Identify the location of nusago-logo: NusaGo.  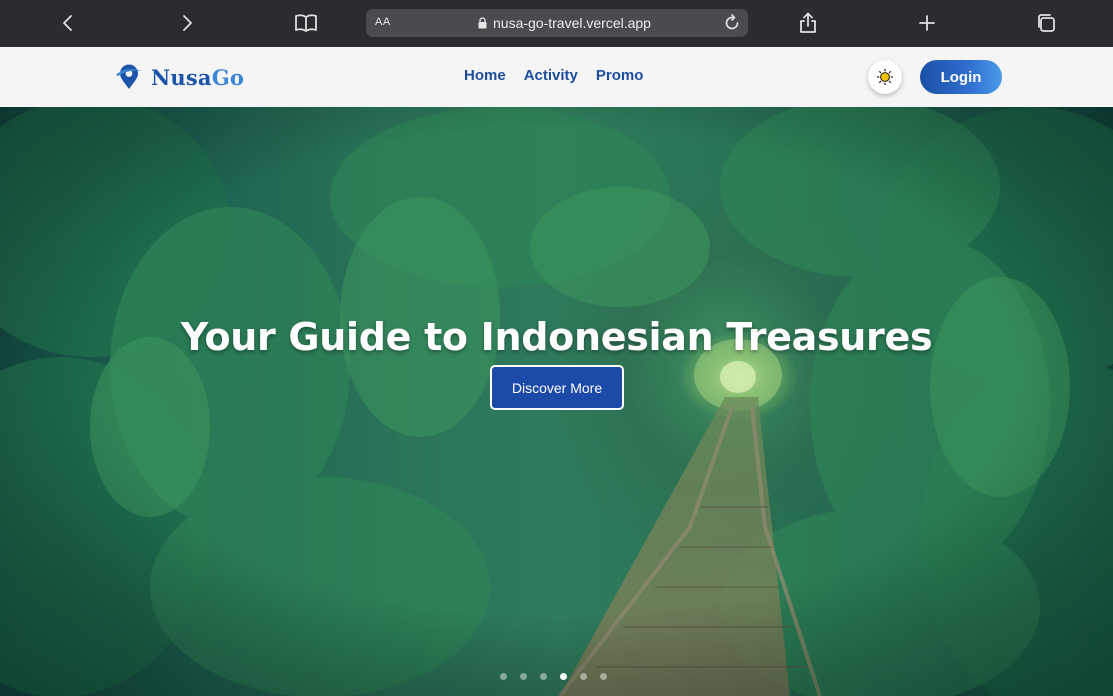
(179, 77).